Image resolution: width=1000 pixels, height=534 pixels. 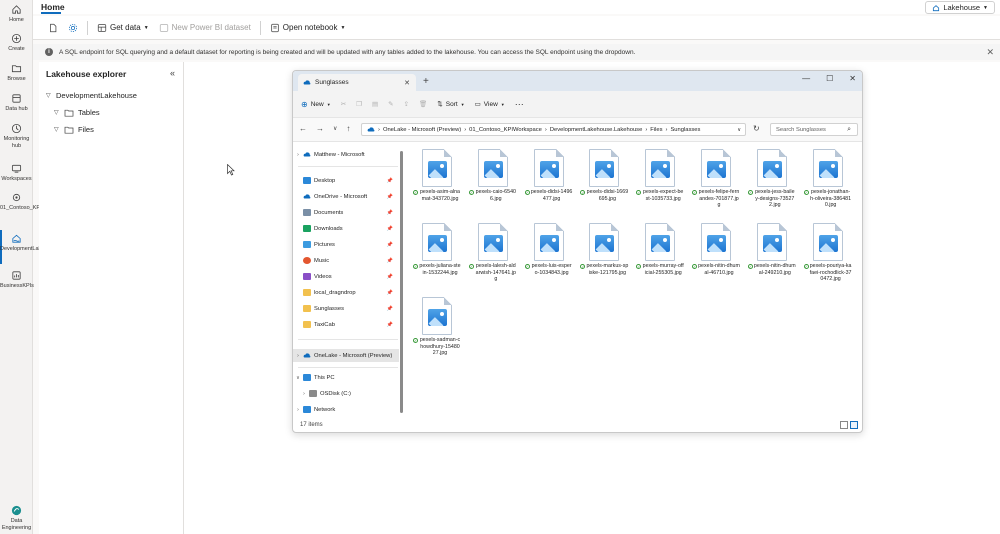 What do you see at coordinates (16, 9) in the screenshot?
I see `home-icon` at bounding box center [16, 9].